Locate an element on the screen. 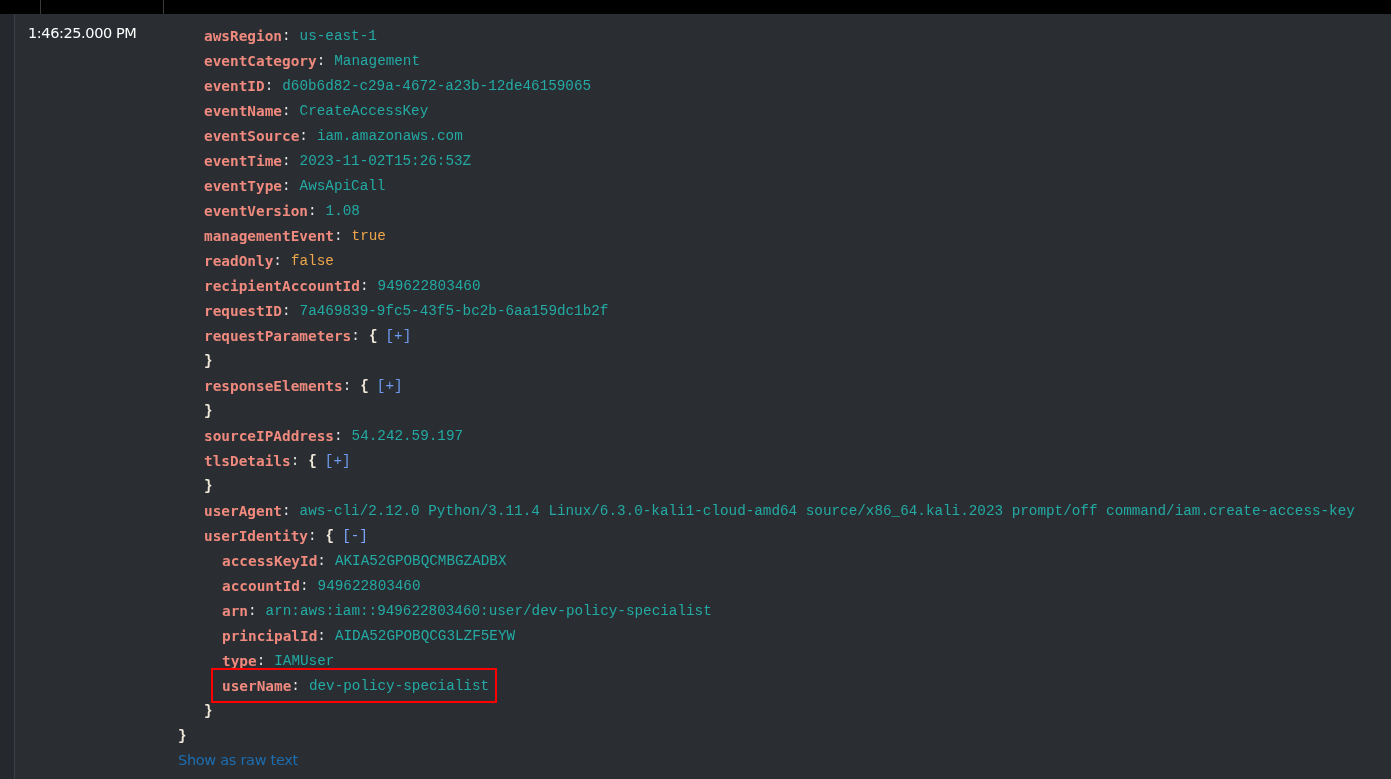  json-value: false is located at coordinates (312, 260).